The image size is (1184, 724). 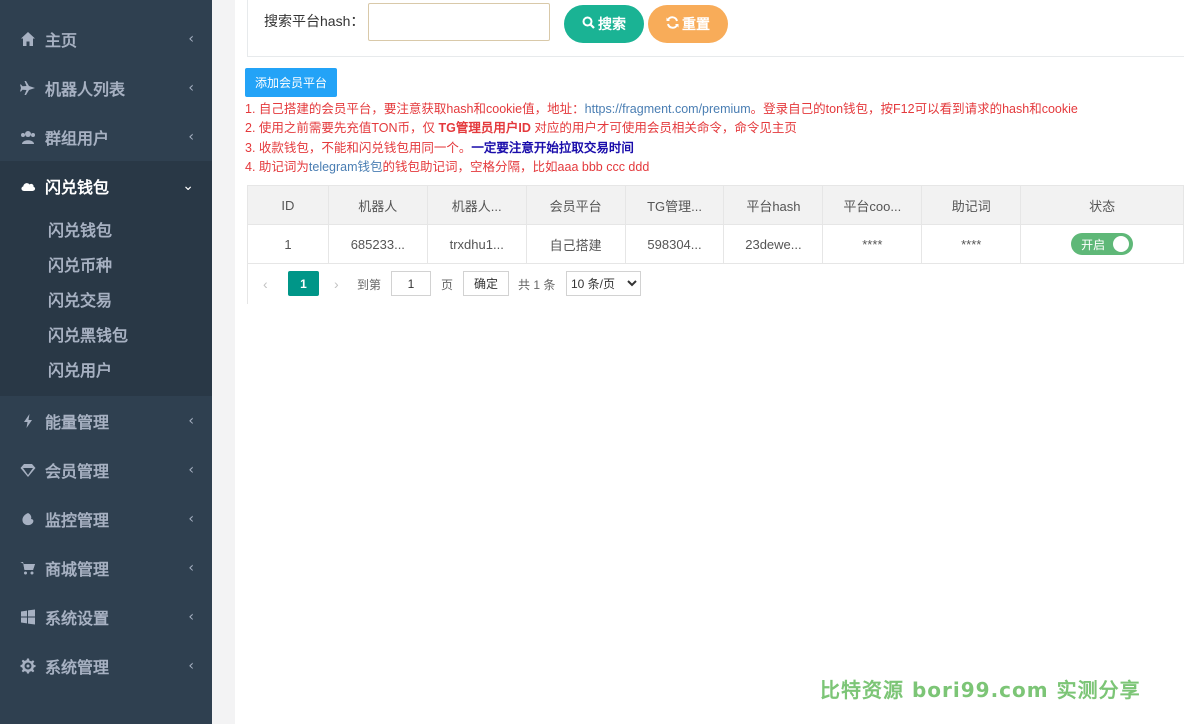 What do you see at coordinates (77, 618) in the screenshot?
I see `sidebar-item-label: 系统设置` at bounding box center [77, 618].